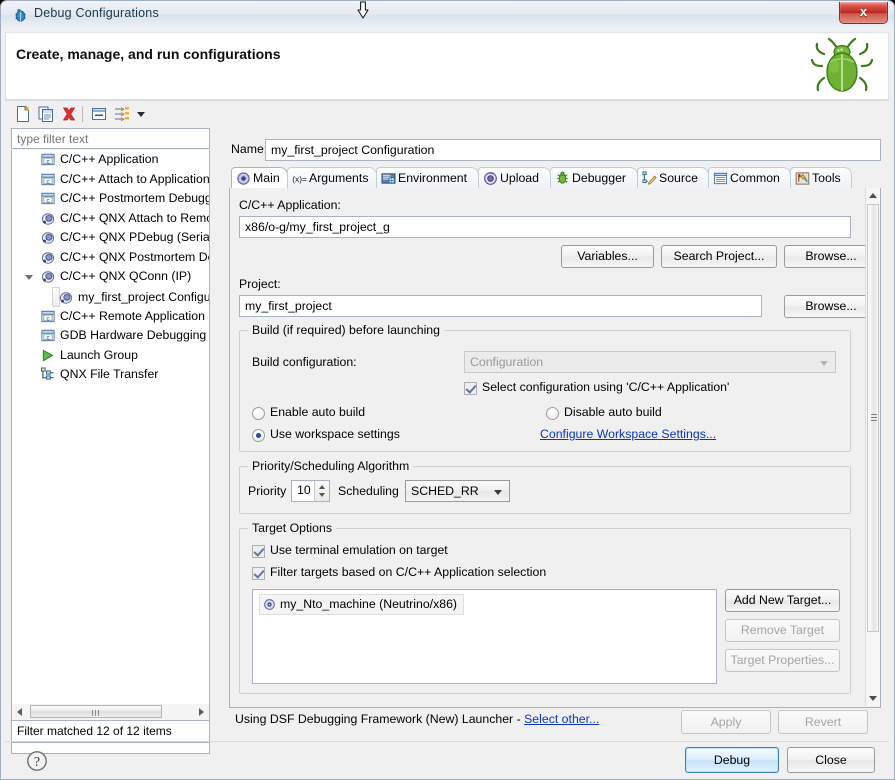 The width and height of the screenshot is (895, 780). Describe the element at coordinates (594, 178) in the screenshot. I see `tab-debugger: Debugger` at that location.